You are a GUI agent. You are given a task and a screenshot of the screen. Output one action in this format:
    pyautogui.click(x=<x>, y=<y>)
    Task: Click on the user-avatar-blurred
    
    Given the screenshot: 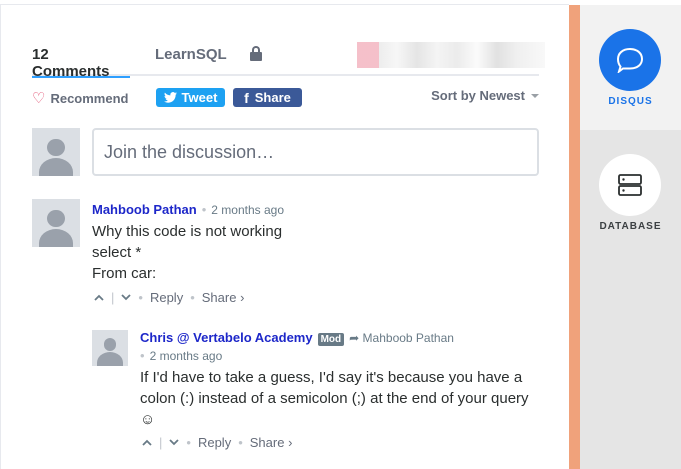 What is the action you would take?
    pyautogui.click(x=451, y=55)
    